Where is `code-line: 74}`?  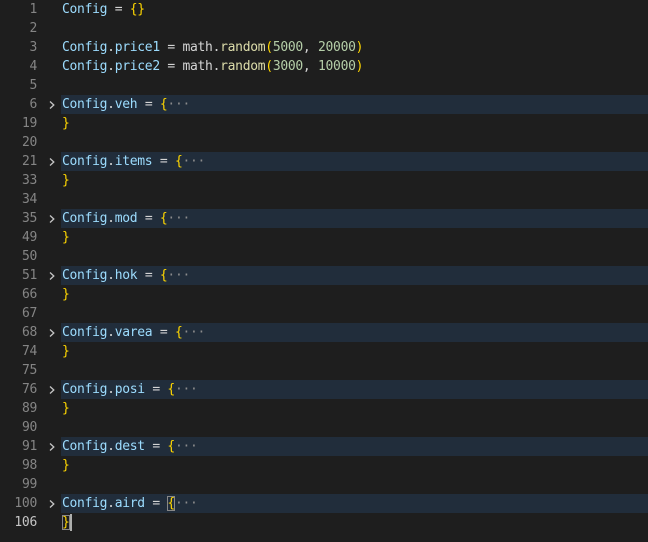 code-line: 74} is located at coordinates (324, 351).